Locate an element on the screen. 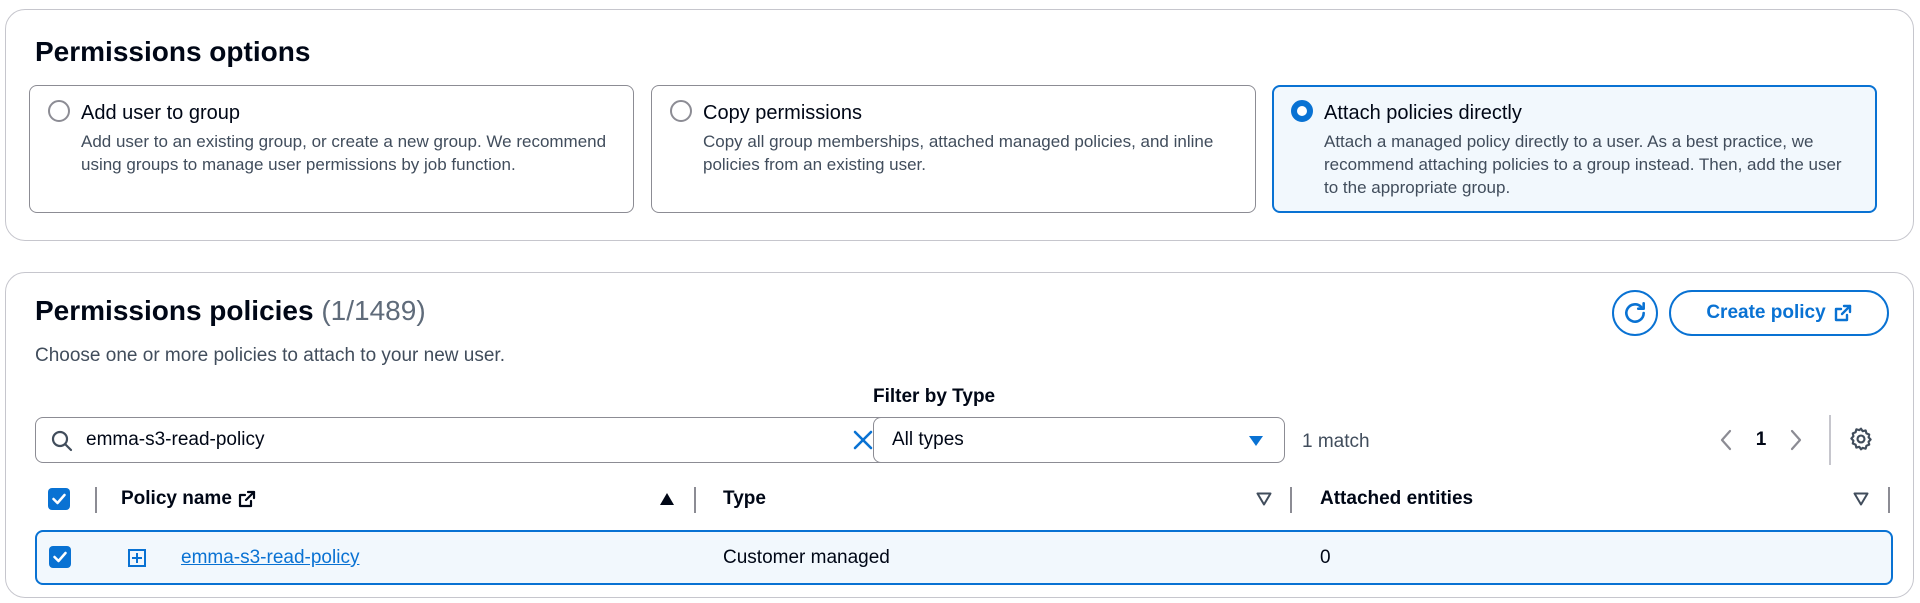 The image size is (1920, 603). filter-by-type-label: Filter by Type is located at coordinates (934, 396).